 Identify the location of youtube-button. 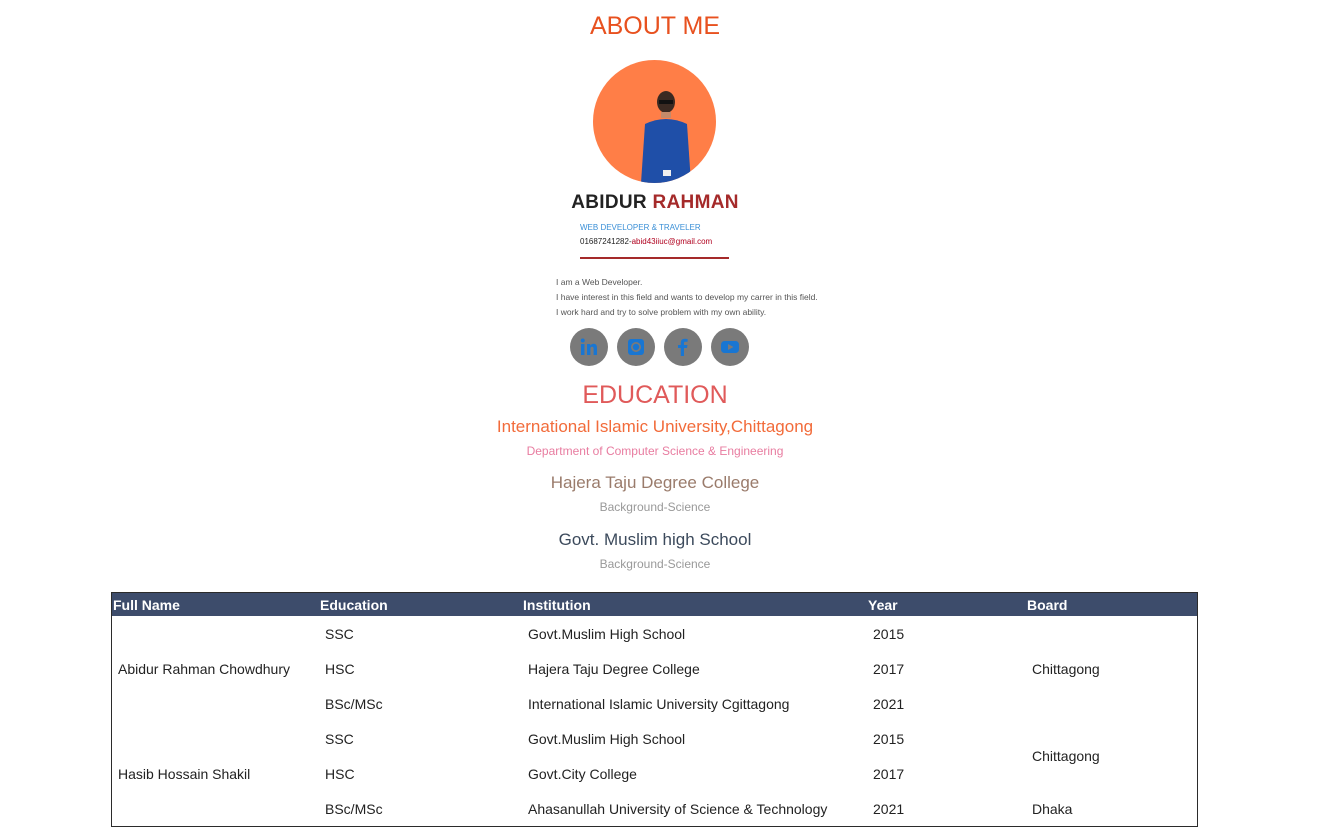
(730, 347).